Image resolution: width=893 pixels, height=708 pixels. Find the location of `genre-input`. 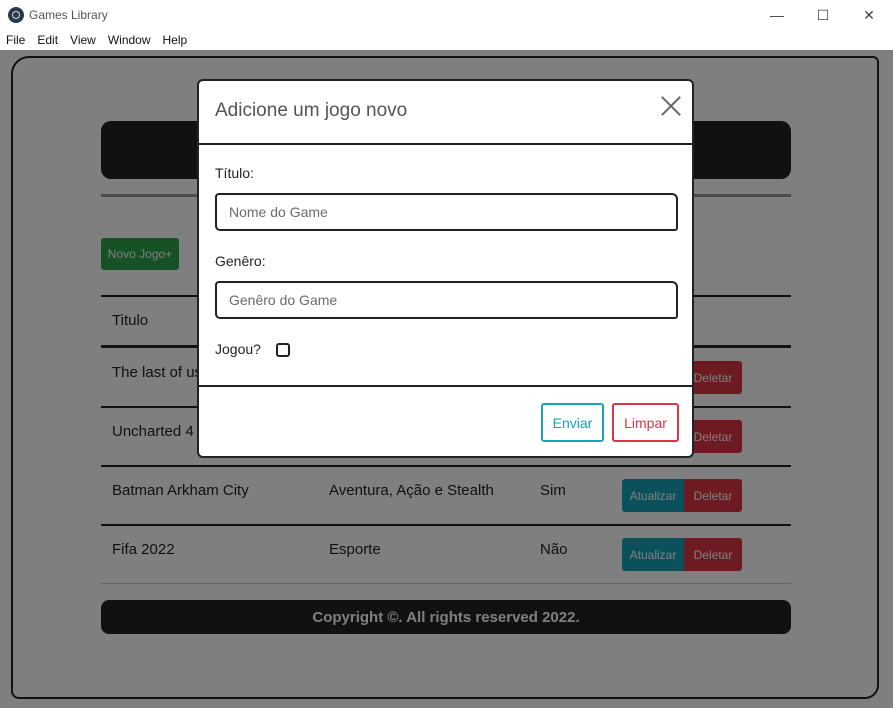

genre-input is located at coordinates (446, 300).